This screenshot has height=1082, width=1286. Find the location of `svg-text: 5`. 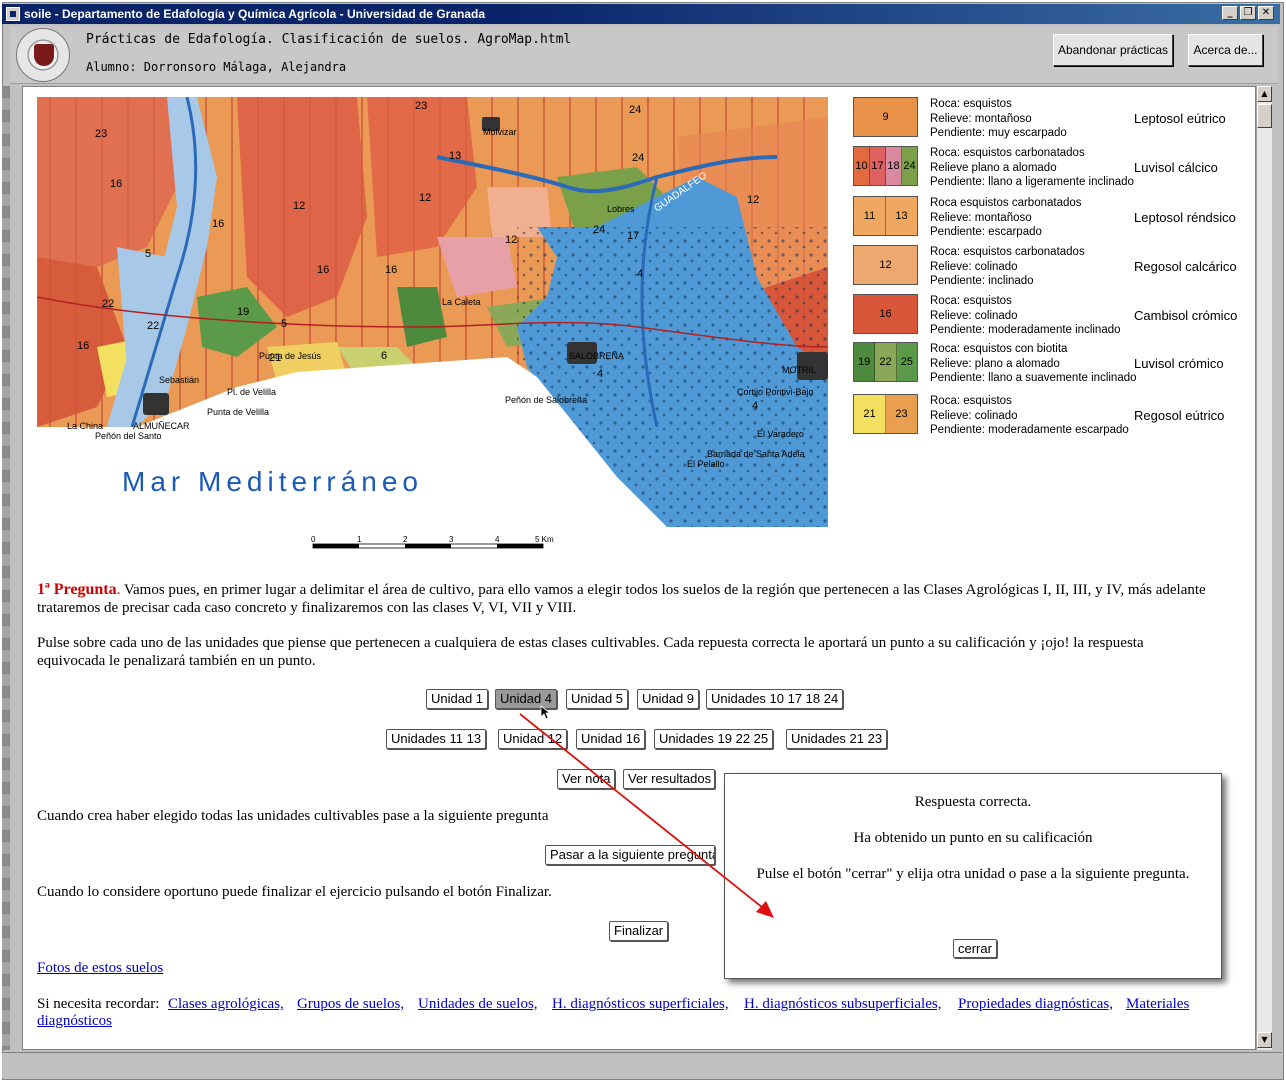

svg-text: 5 is located at coordinates (284, 324).